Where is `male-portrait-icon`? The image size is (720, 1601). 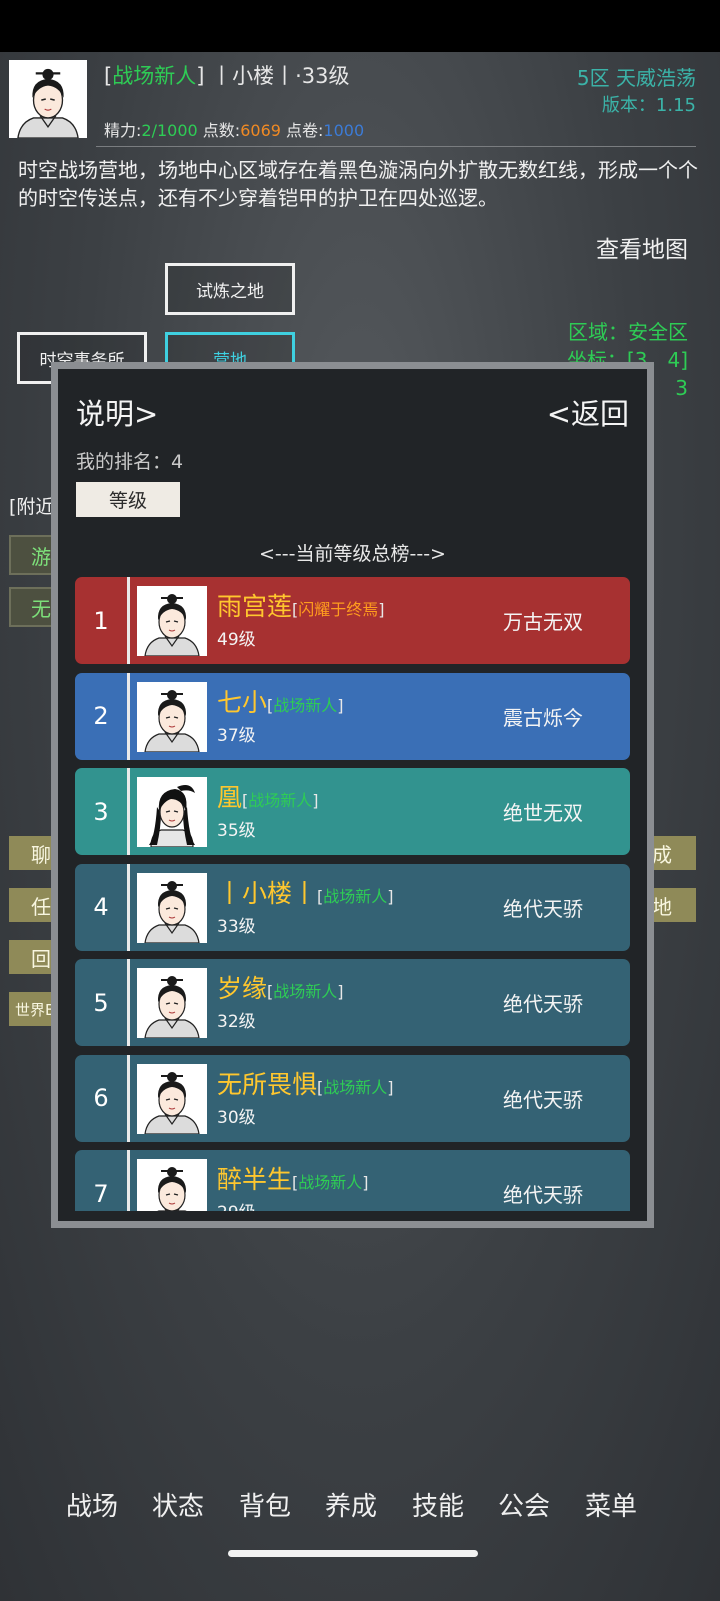 male-portrait-icon is located at coordinates (48, 99).